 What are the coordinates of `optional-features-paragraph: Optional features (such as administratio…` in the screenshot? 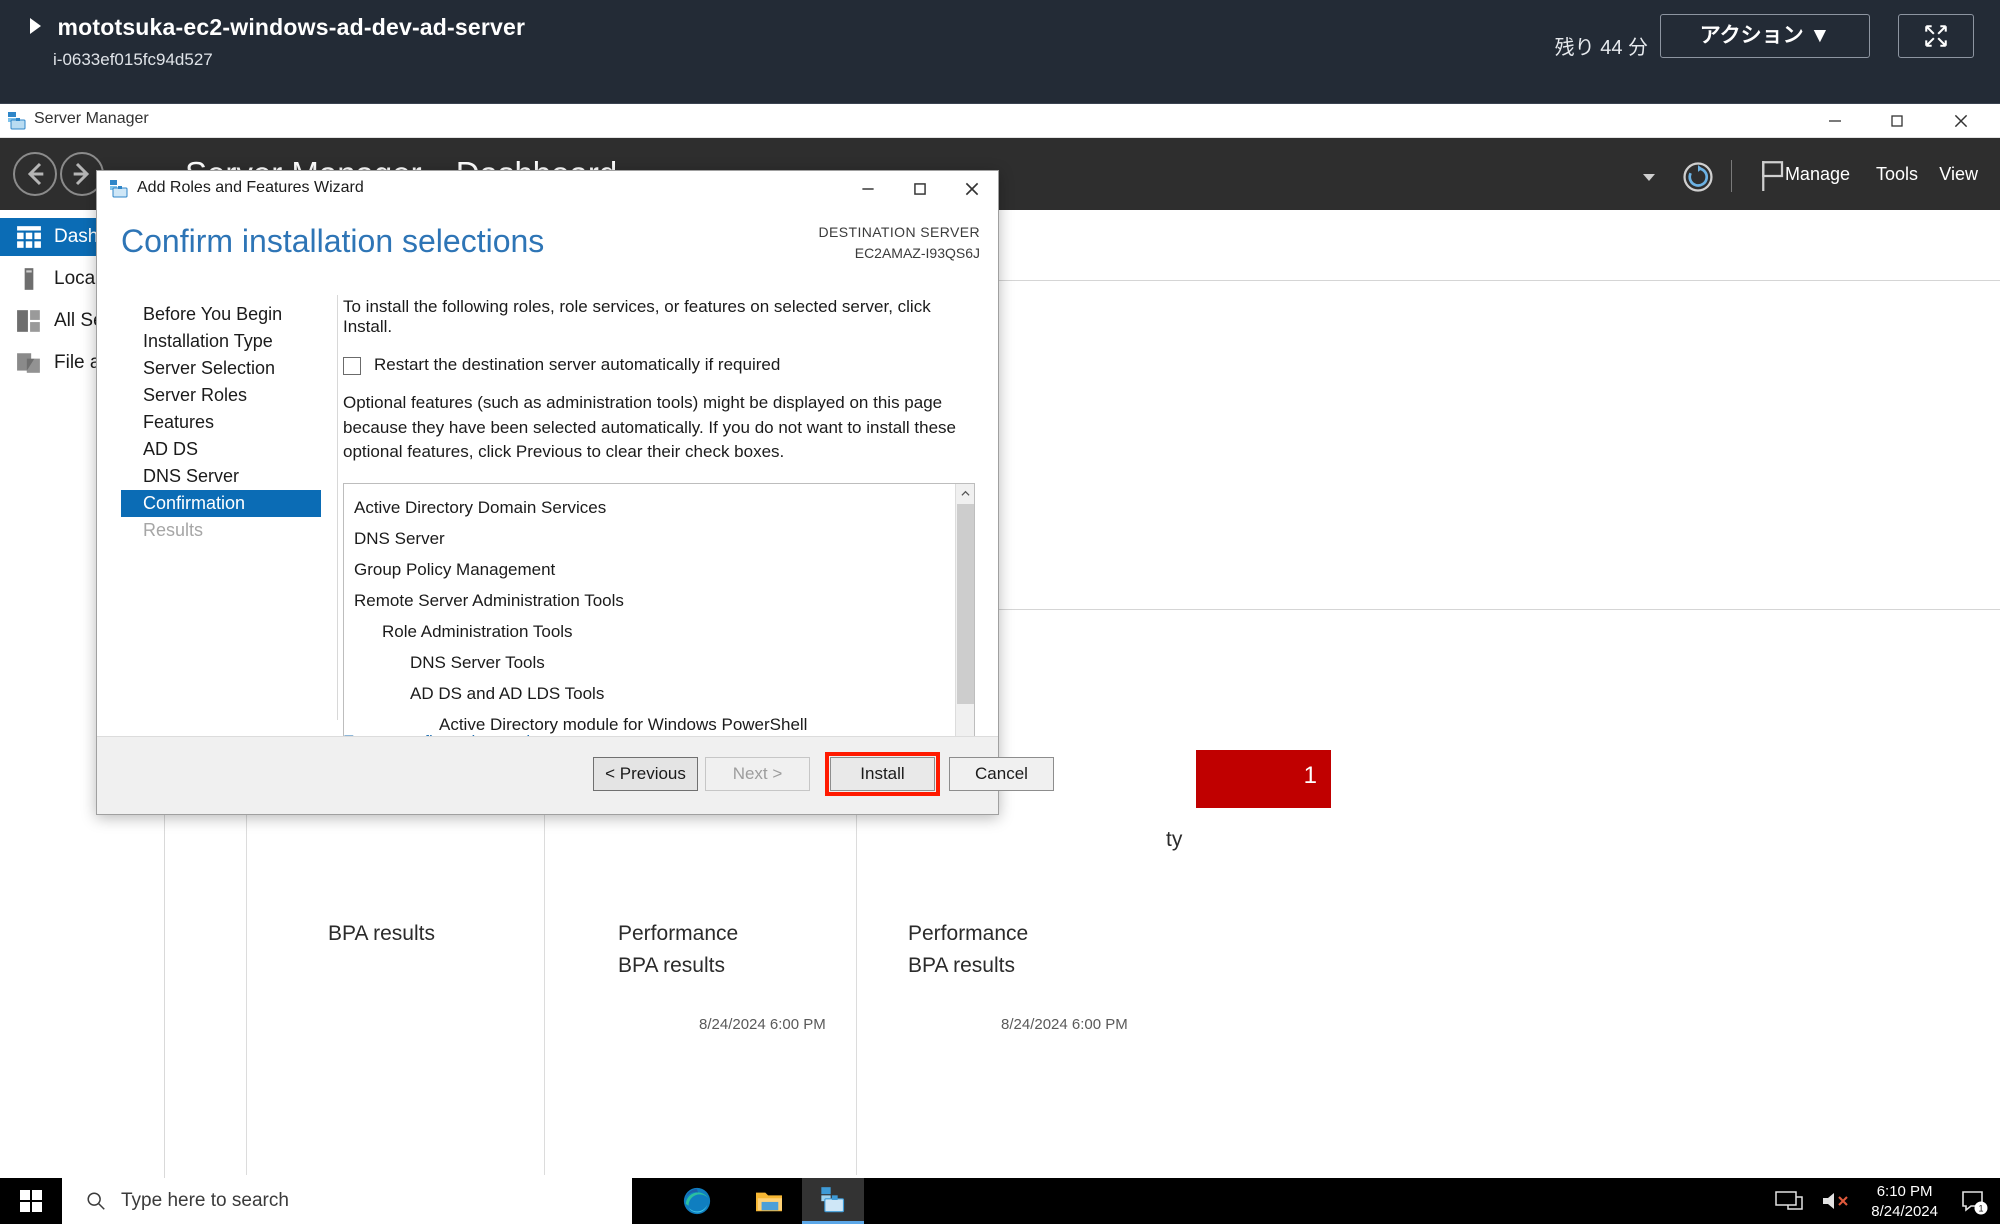 It's located at (650, 427).